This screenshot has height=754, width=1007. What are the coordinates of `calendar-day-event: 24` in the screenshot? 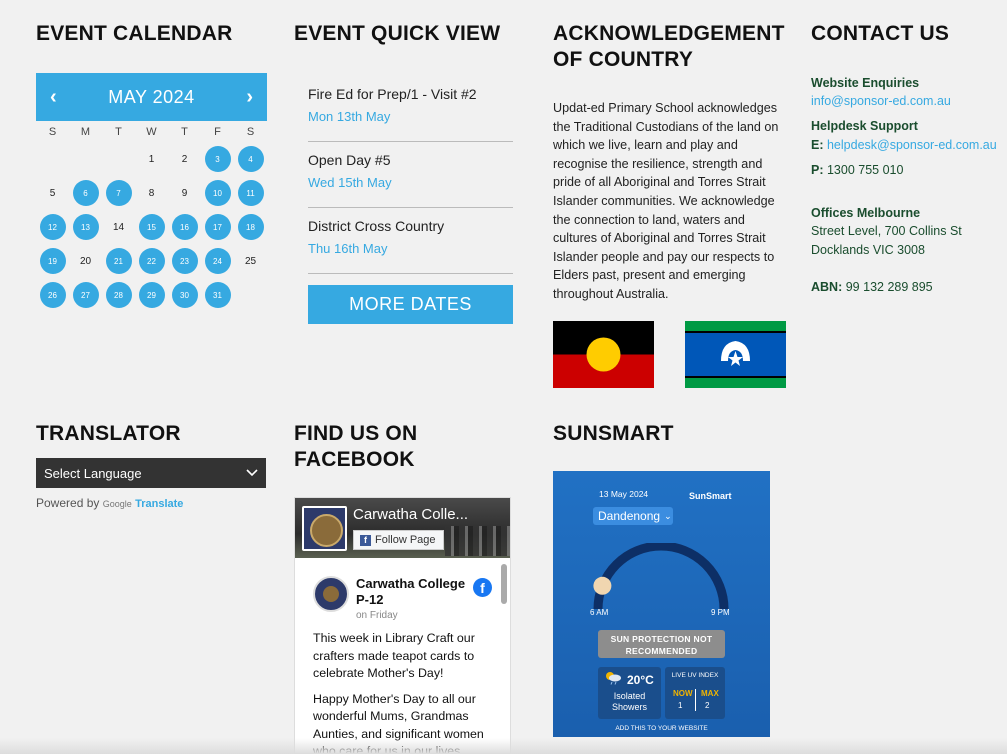 It's located at (217, 261).